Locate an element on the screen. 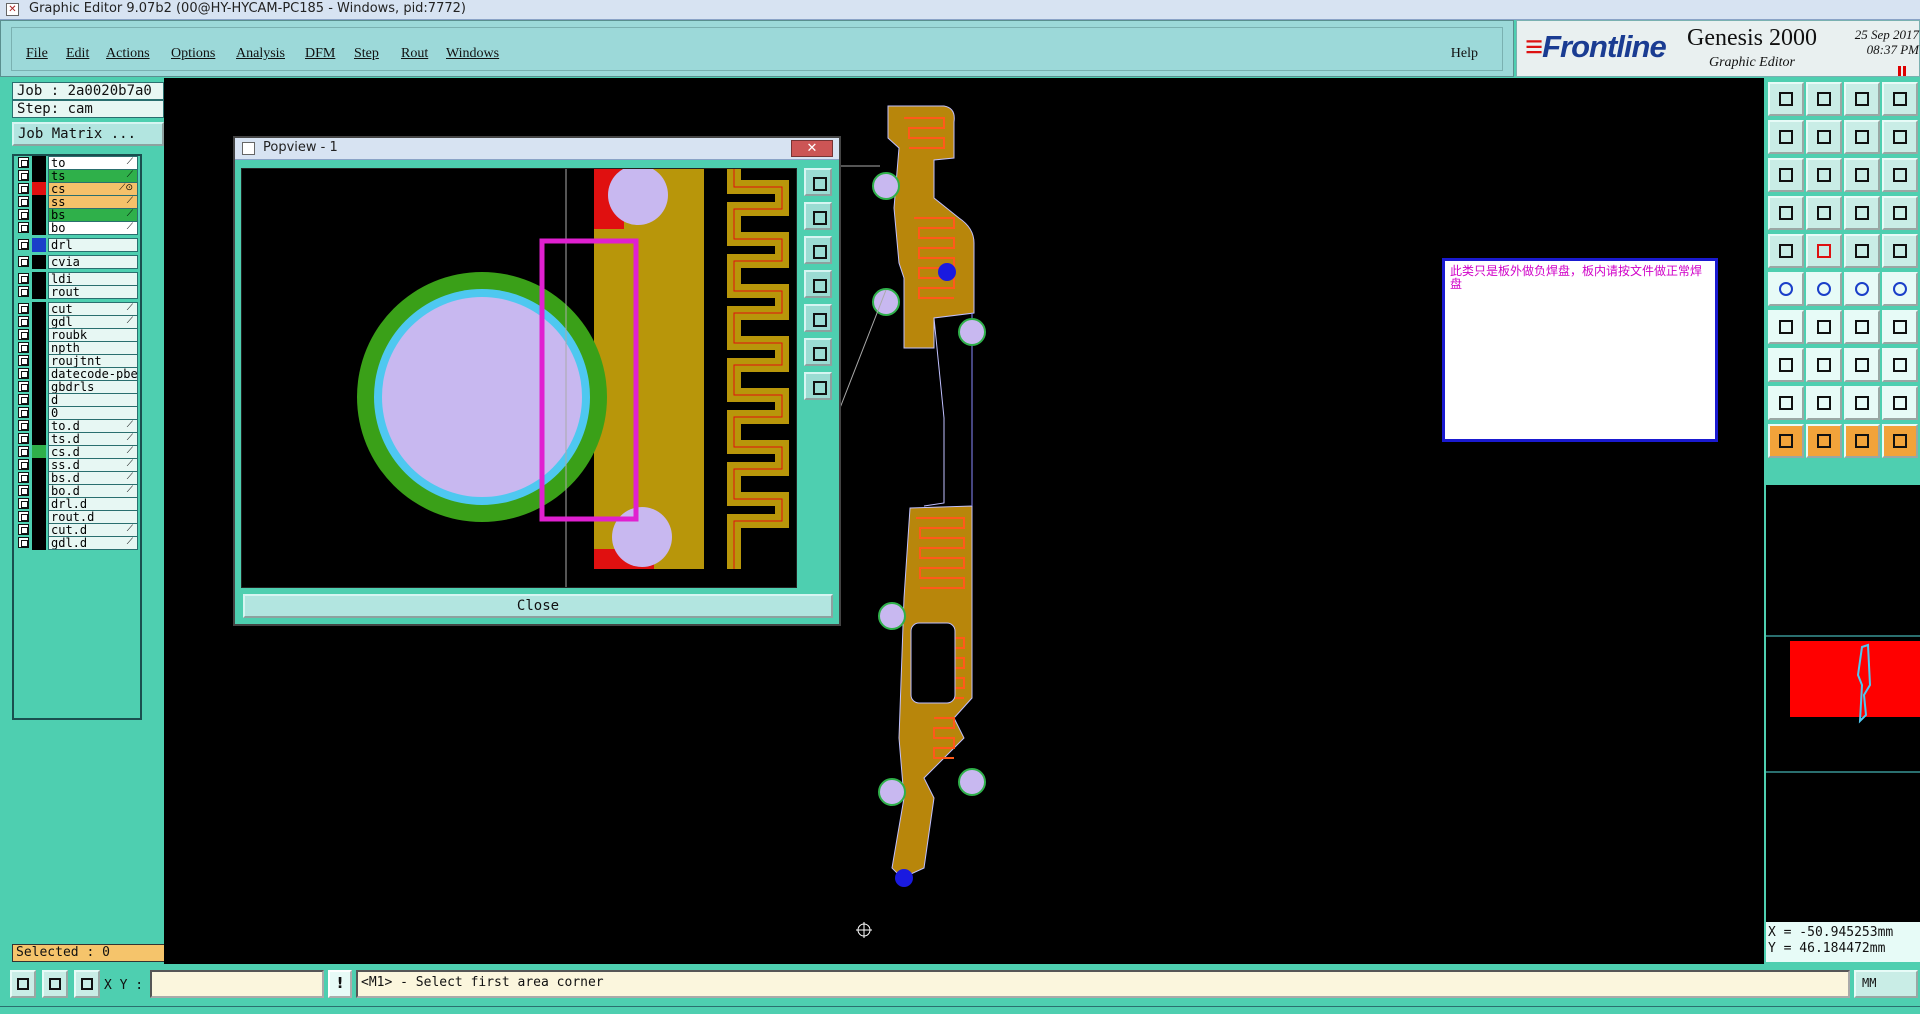  layer-row: d is located at coordinates (78, 400).